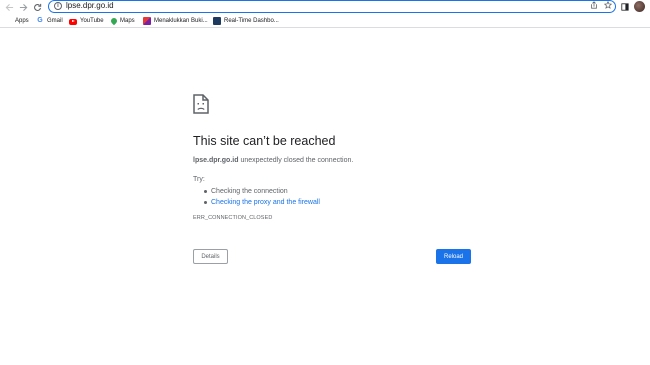 This screenshot has height=365, width=650. I want to click on bookmark-gmail: G Gmail, so click(49, 21).